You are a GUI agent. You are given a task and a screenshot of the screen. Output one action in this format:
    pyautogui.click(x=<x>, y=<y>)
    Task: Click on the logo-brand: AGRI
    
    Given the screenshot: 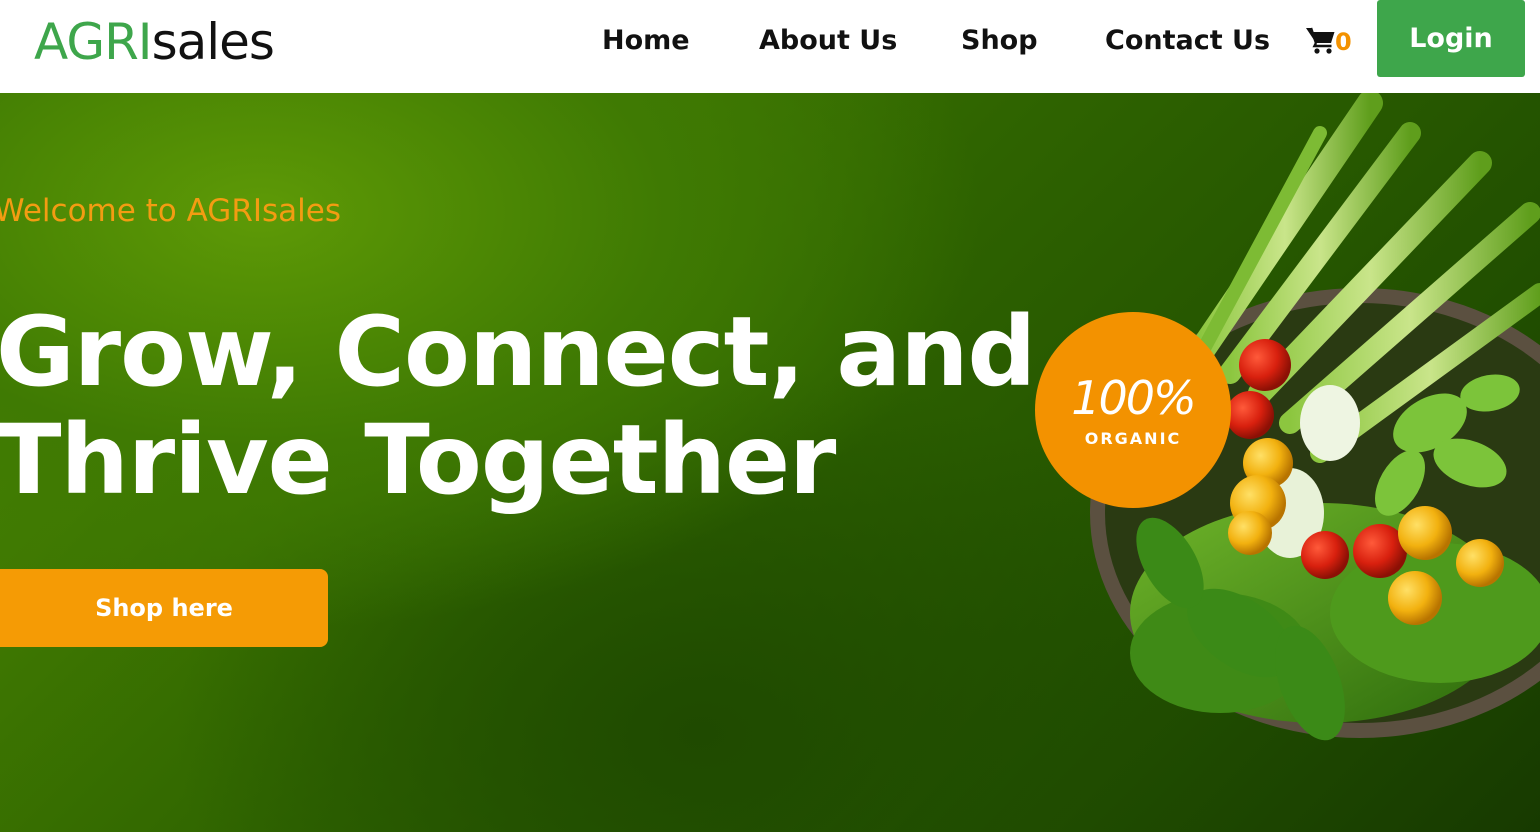 What is the action you would take?
    pyautogui.click(x=93, y=42)
    